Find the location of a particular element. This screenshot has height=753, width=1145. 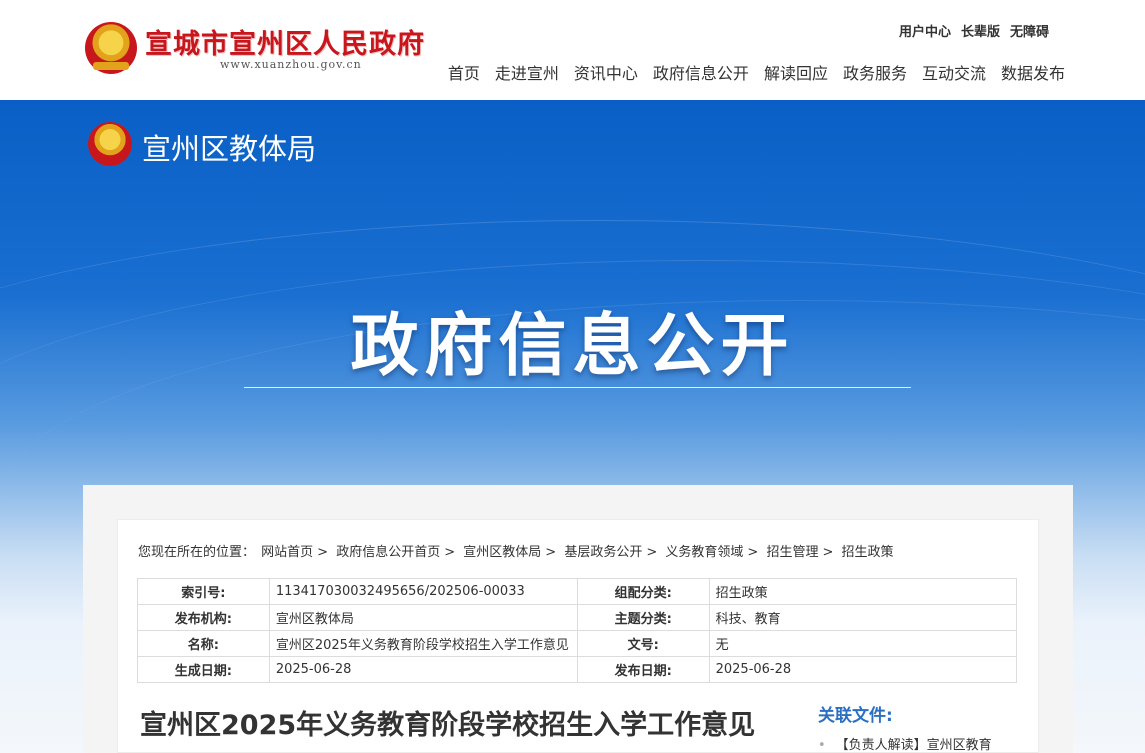

related-file-link: • 【负责人解读】宣州区教育 is located at coordinates (918, 743).